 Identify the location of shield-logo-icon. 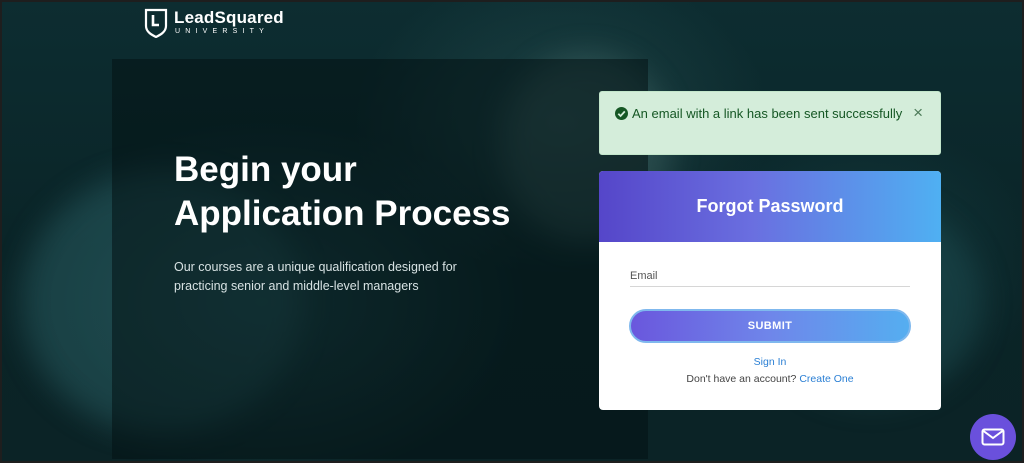
(156, 23).